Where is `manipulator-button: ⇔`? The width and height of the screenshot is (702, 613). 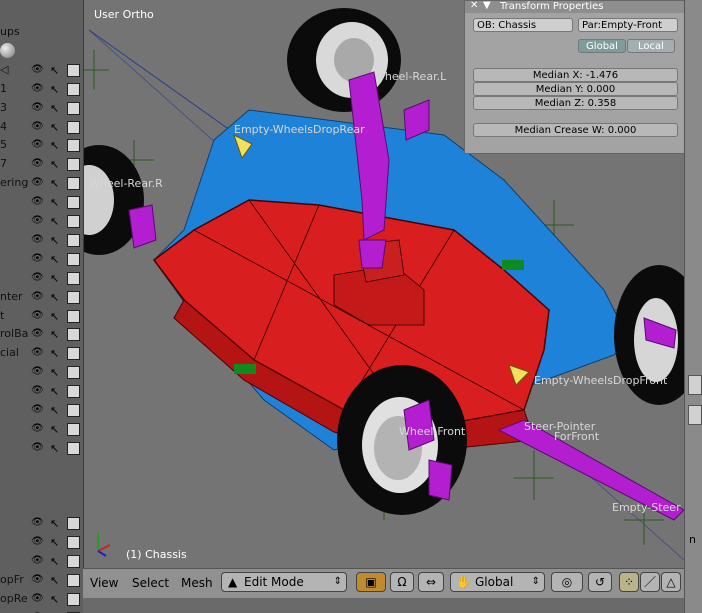
manipulator-button: ⇔ is located at coordinates (431, 582).